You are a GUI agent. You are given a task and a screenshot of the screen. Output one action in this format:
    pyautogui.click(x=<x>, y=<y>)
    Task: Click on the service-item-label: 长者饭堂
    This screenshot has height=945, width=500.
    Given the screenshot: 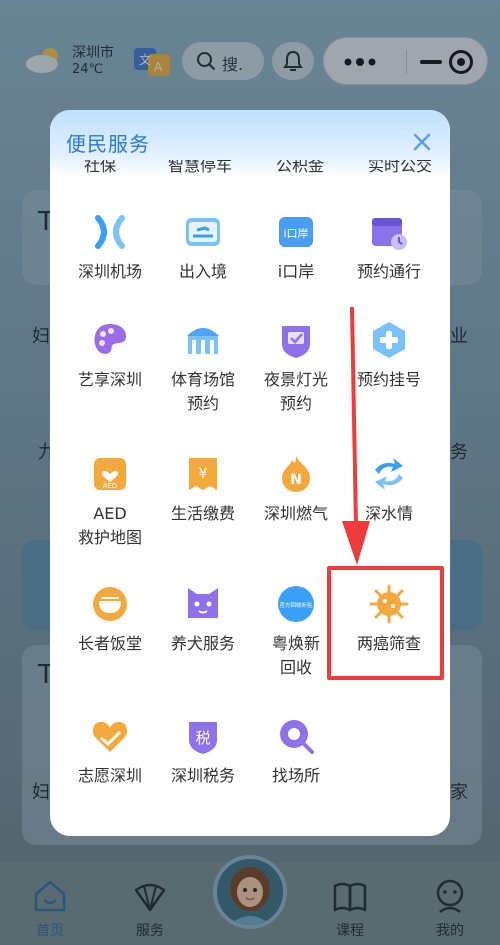 What is the action you would take?
    pyautogui.click(x=109, y=643)
    